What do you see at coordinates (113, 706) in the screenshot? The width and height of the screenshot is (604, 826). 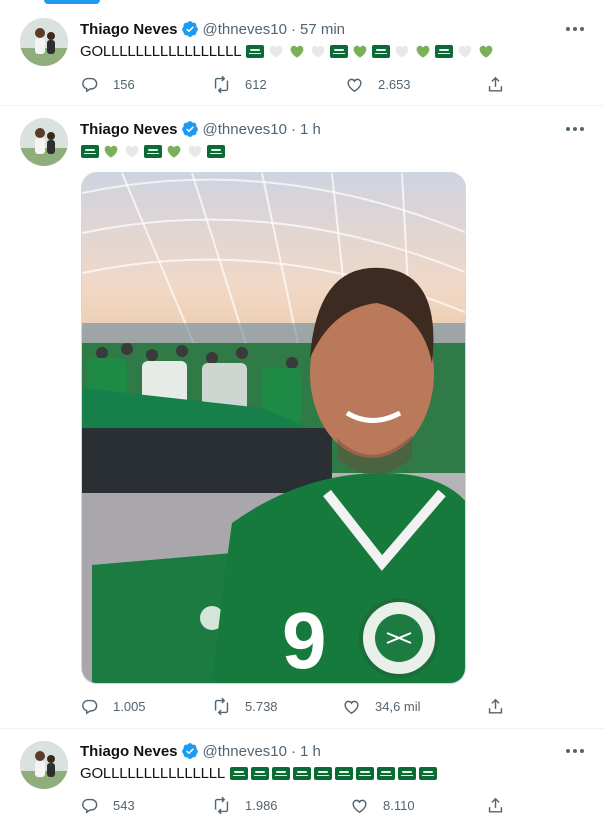 I see `reply-button: 1.005` at bounding box center [113, 706].